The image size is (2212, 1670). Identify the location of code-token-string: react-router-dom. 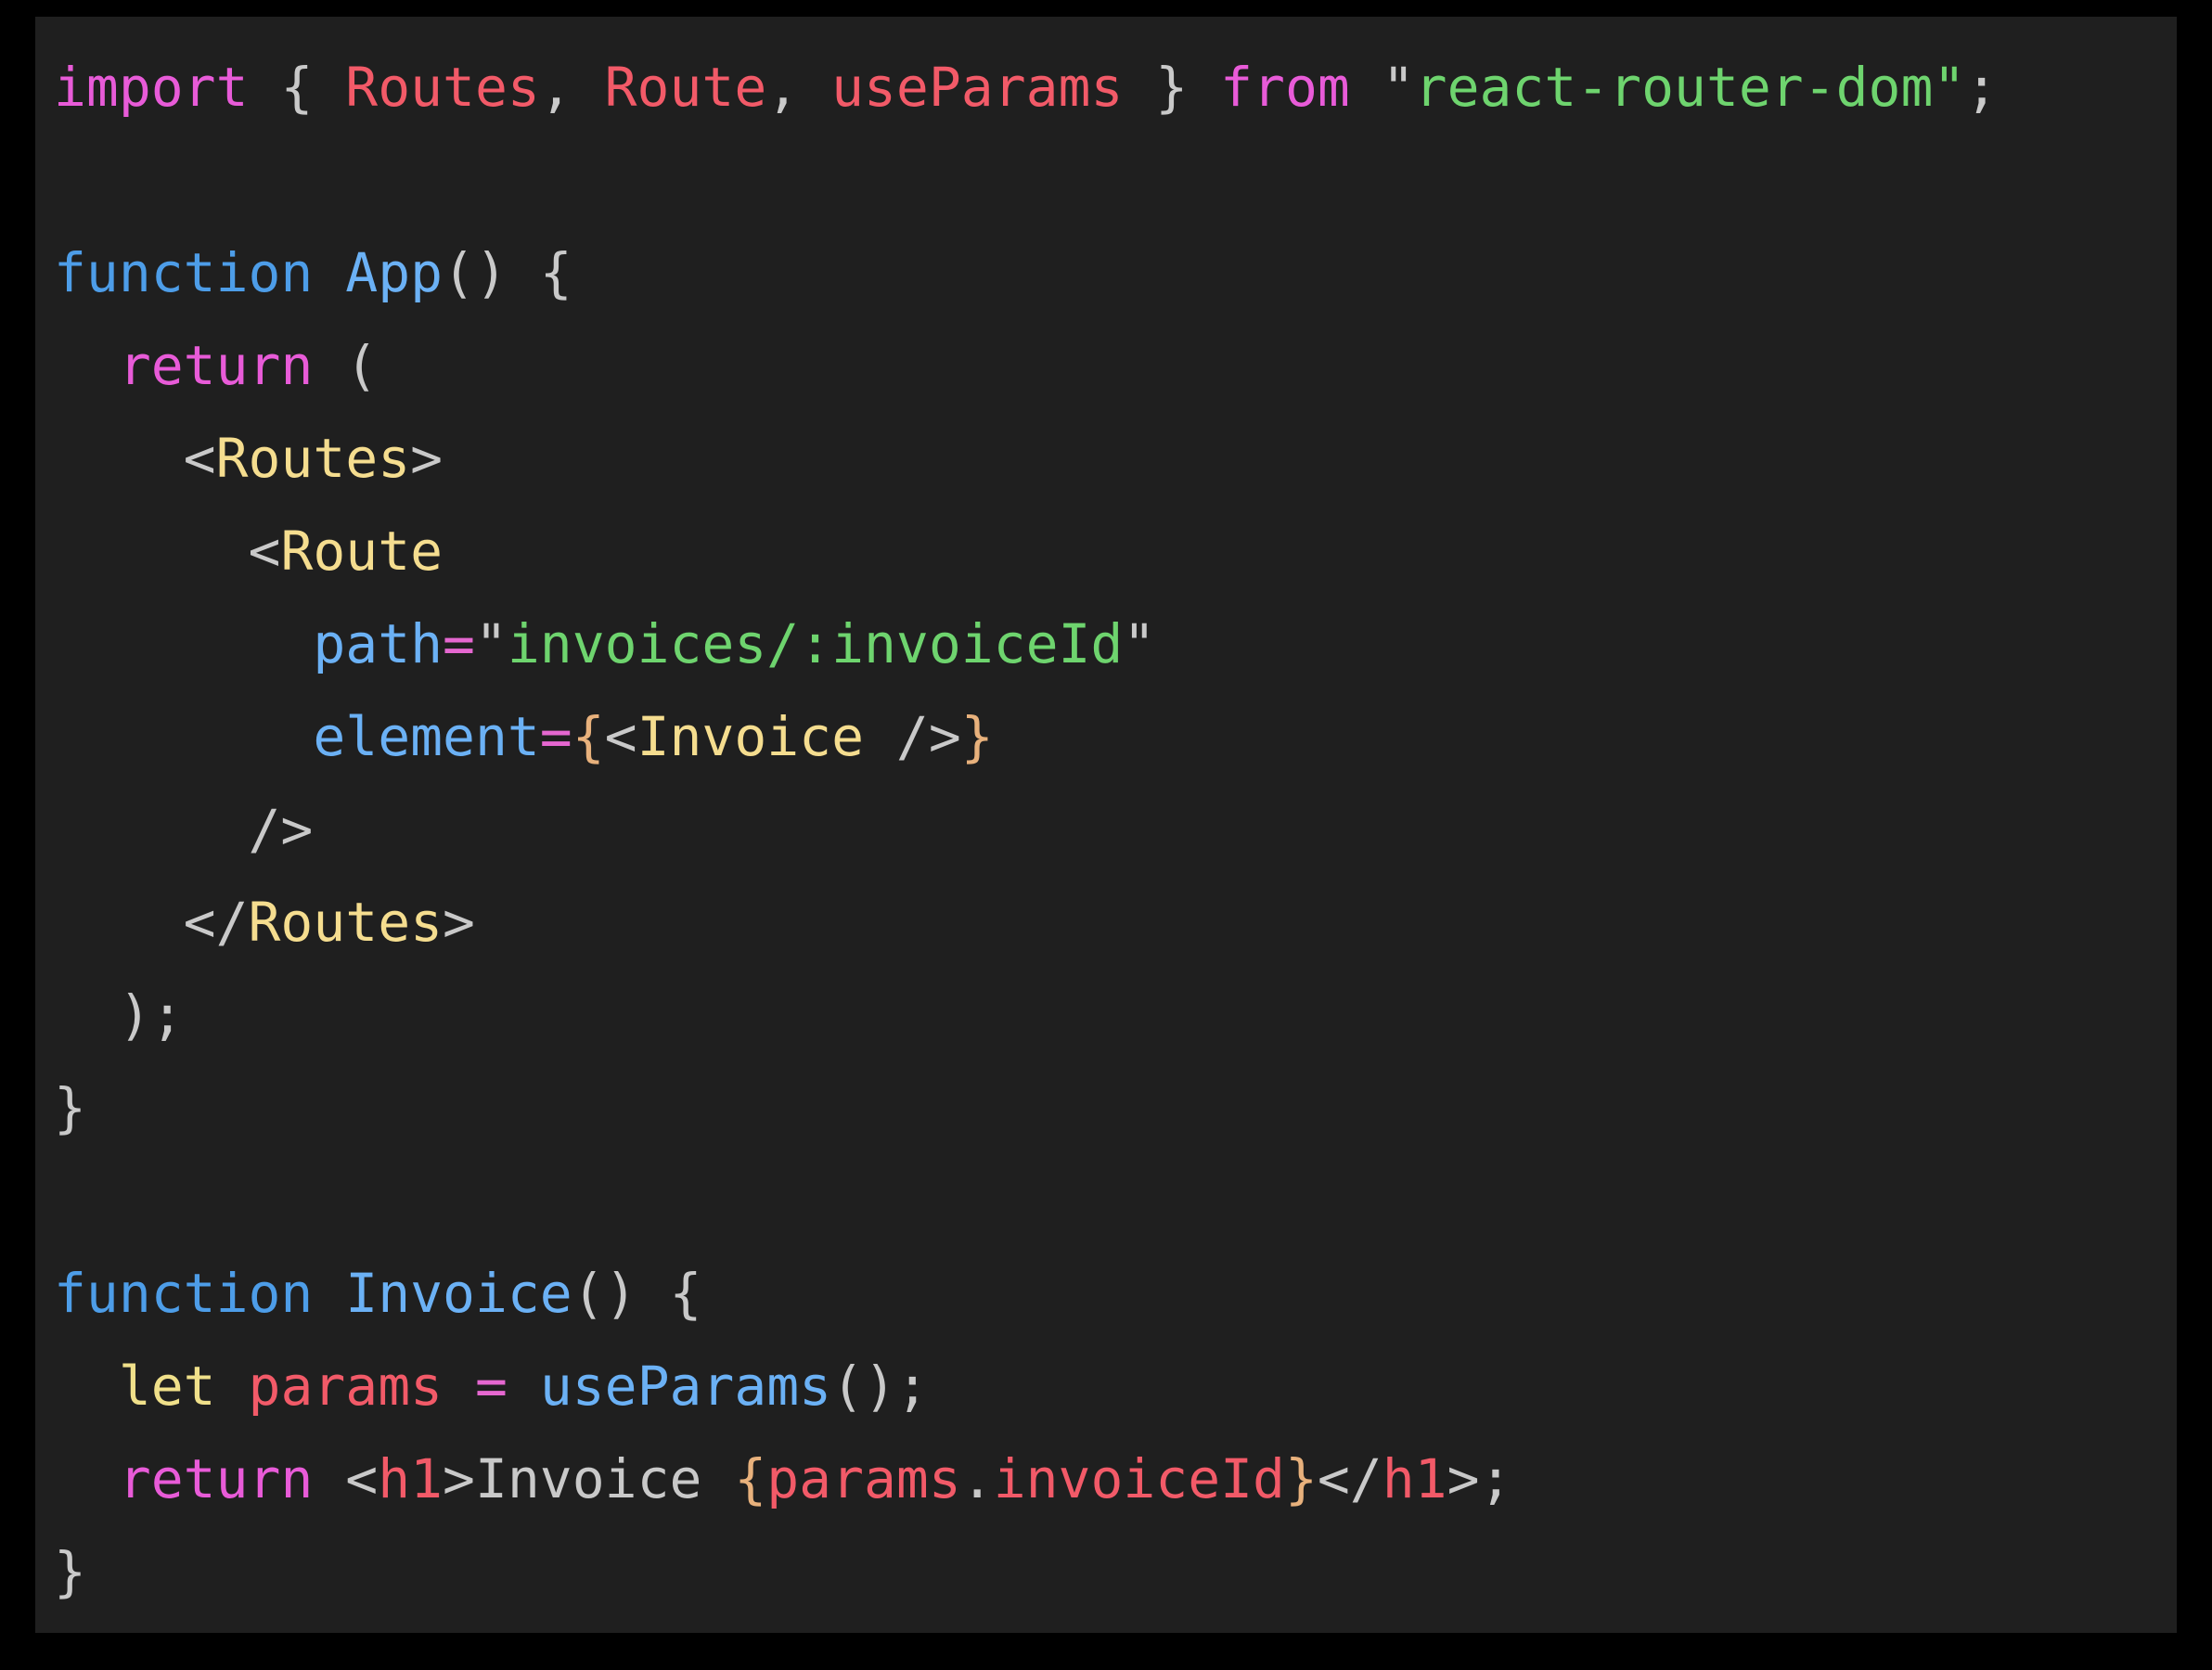
(1674, 88).